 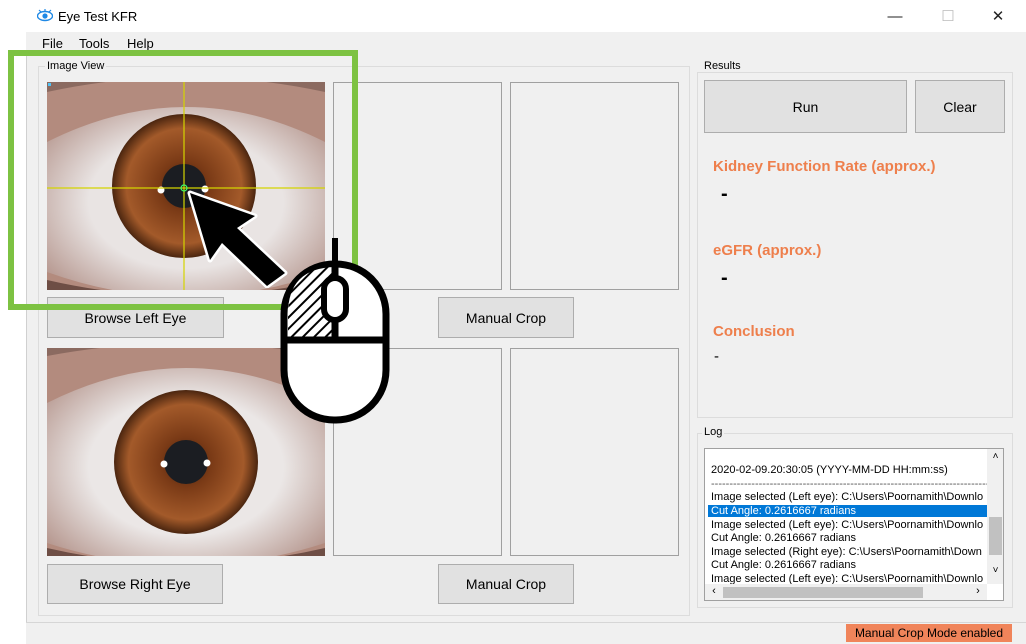 I want to click on log-vertical-scrollbar: ˄ ˅, so click(x=995, y=516).